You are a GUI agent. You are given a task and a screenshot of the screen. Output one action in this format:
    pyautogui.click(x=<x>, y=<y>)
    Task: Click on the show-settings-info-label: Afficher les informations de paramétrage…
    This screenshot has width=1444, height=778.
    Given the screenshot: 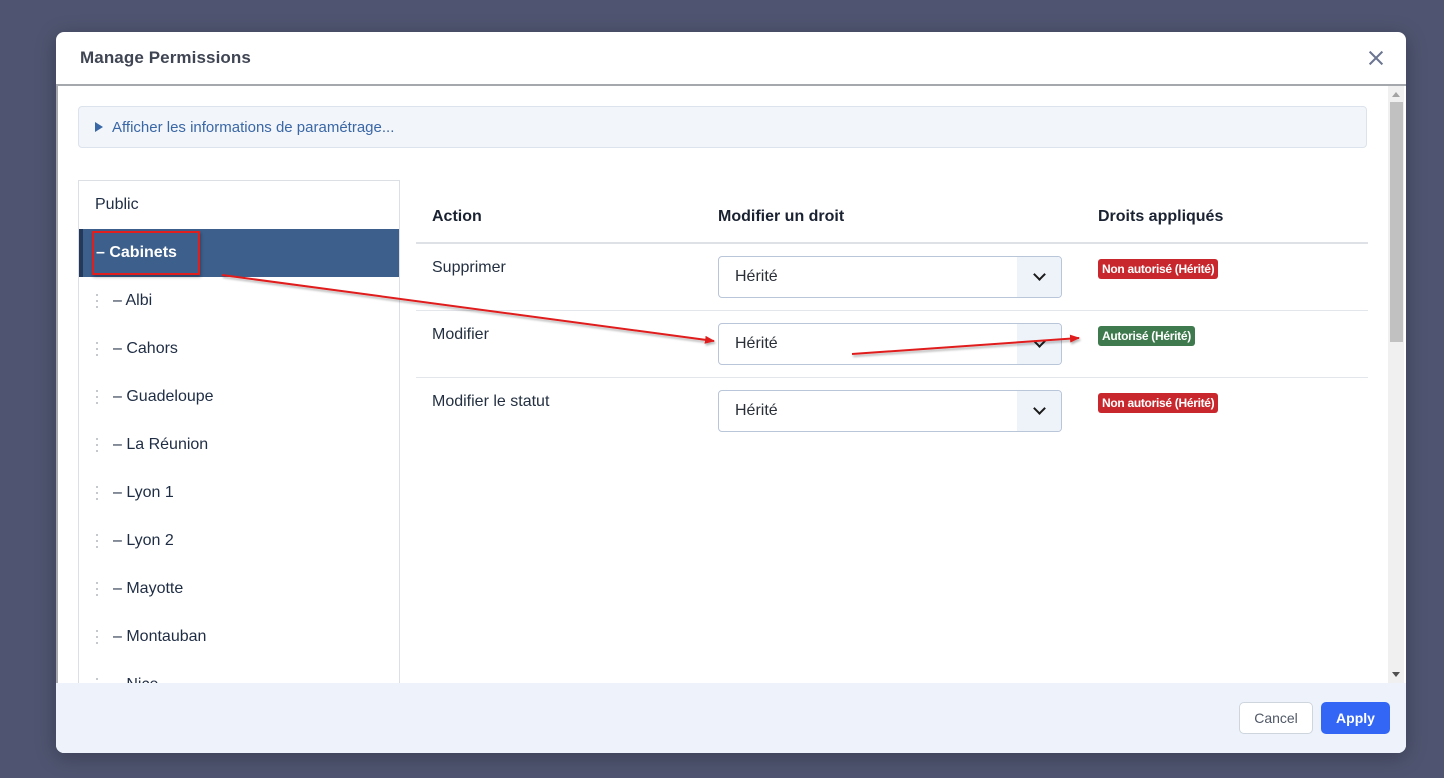 What is the action you would take?
    pyautogui.click(x=253, y=127)
    